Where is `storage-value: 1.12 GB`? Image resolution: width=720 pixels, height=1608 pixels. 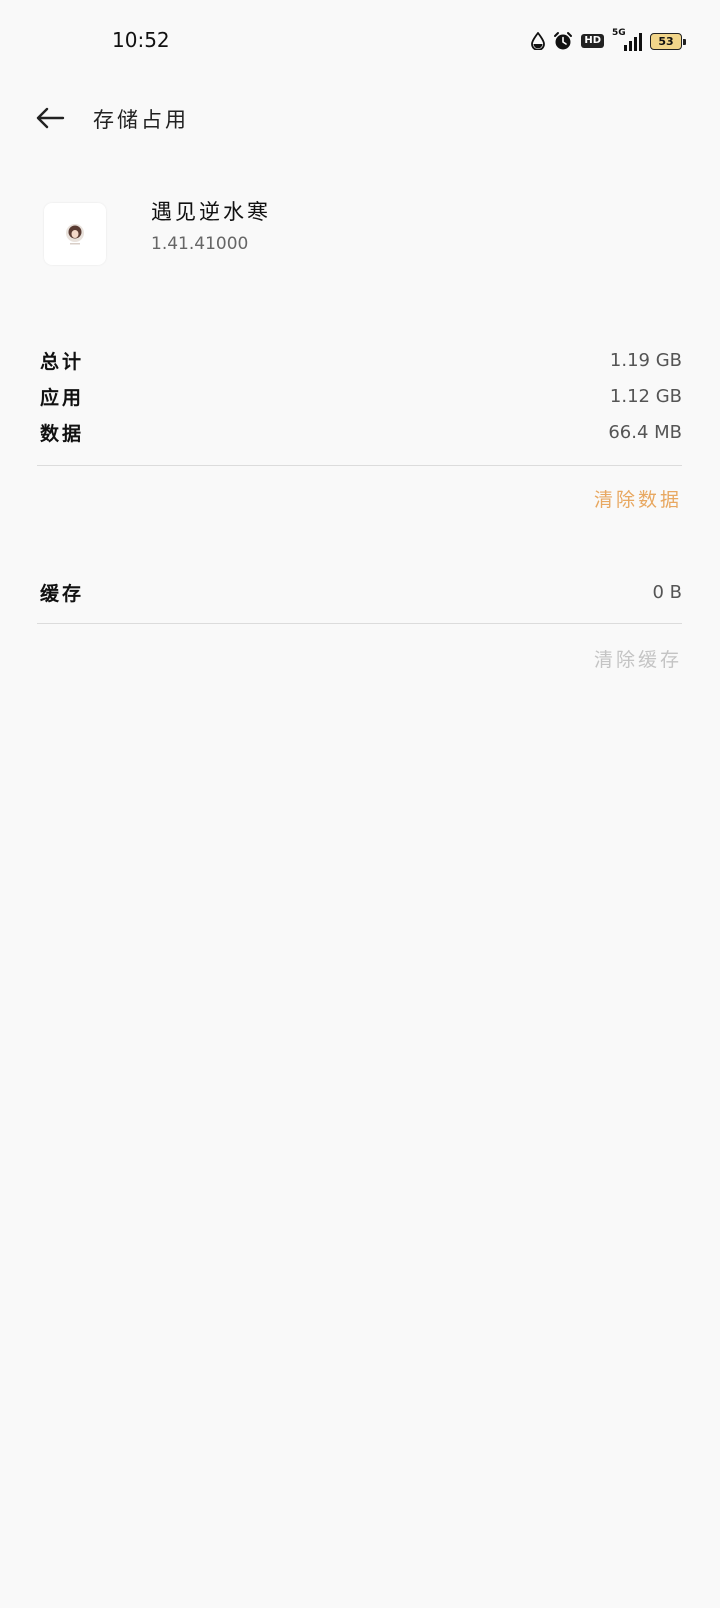
storage-value: 1.12 GB is located at coordinates (645, 396).